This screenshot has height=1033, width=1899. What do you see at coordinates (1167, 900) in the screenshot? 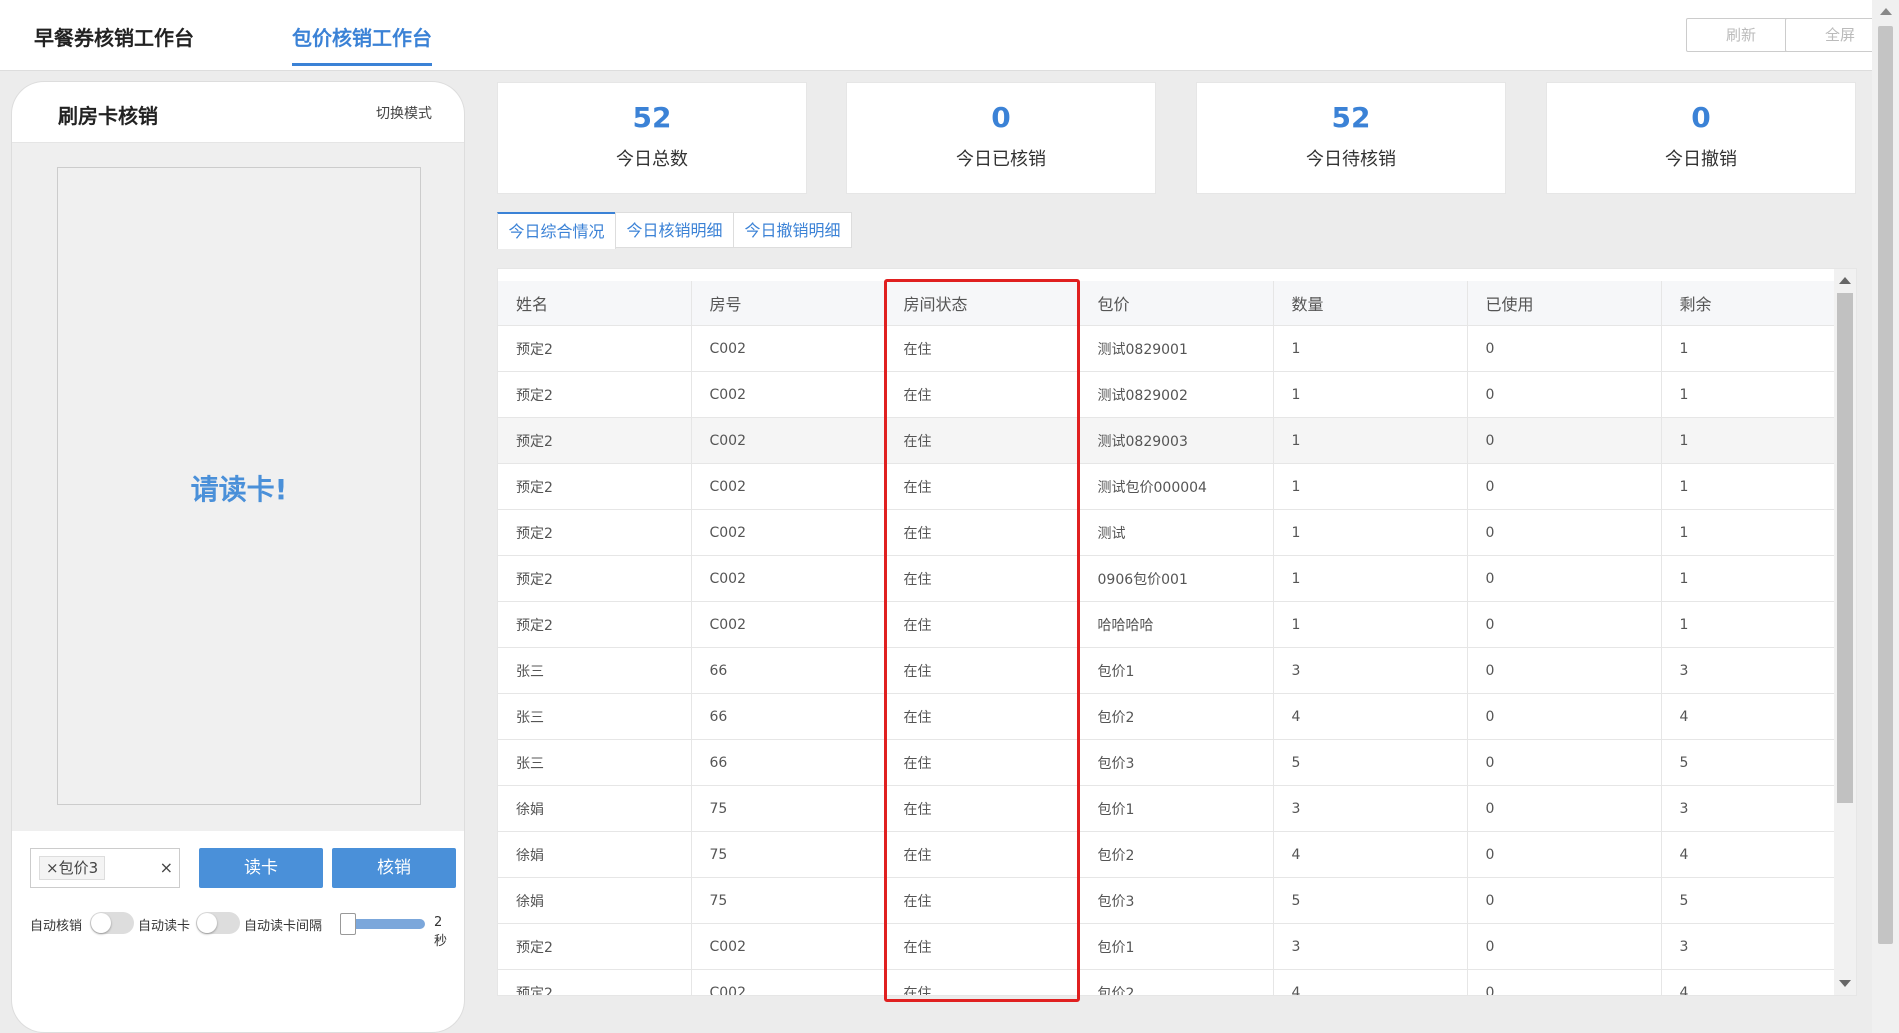
I see `table-row: 徐娟 75 在住 包价3 5 0 5` at bounding box center [1167, 900].